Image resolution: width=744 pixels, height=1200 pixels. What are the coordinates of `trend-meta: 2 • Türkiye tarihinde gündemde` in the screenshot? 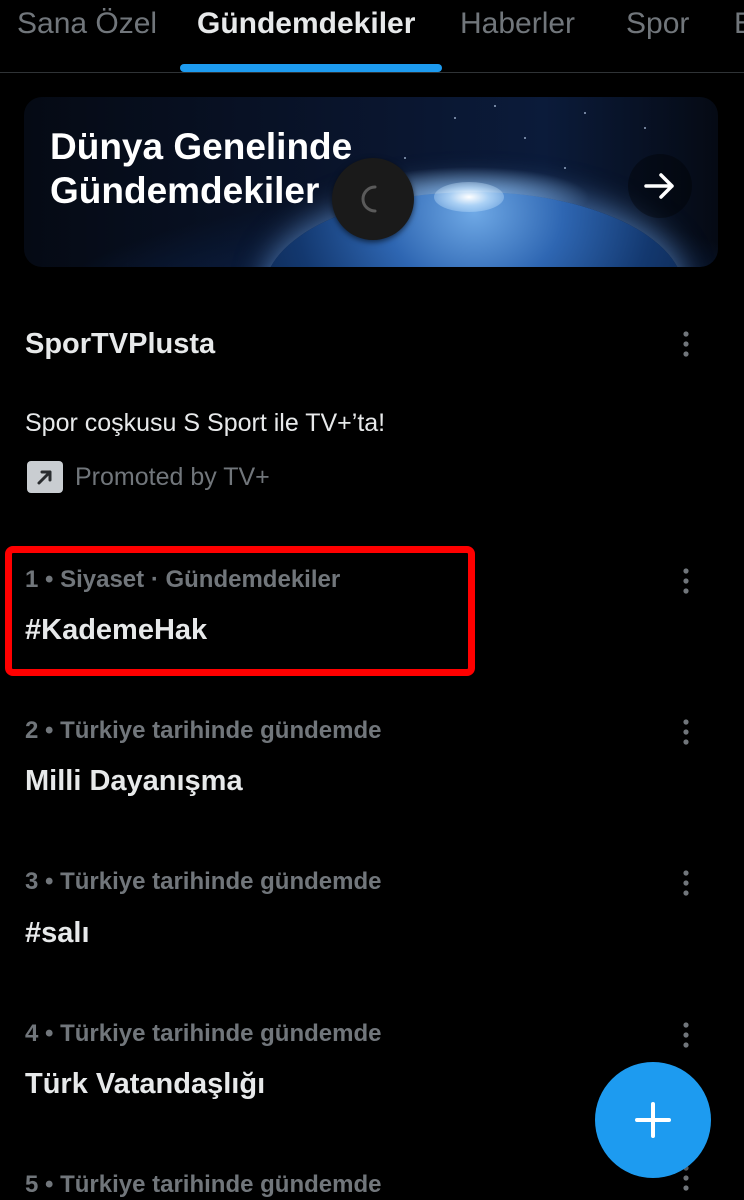 It's located at (203, 730).